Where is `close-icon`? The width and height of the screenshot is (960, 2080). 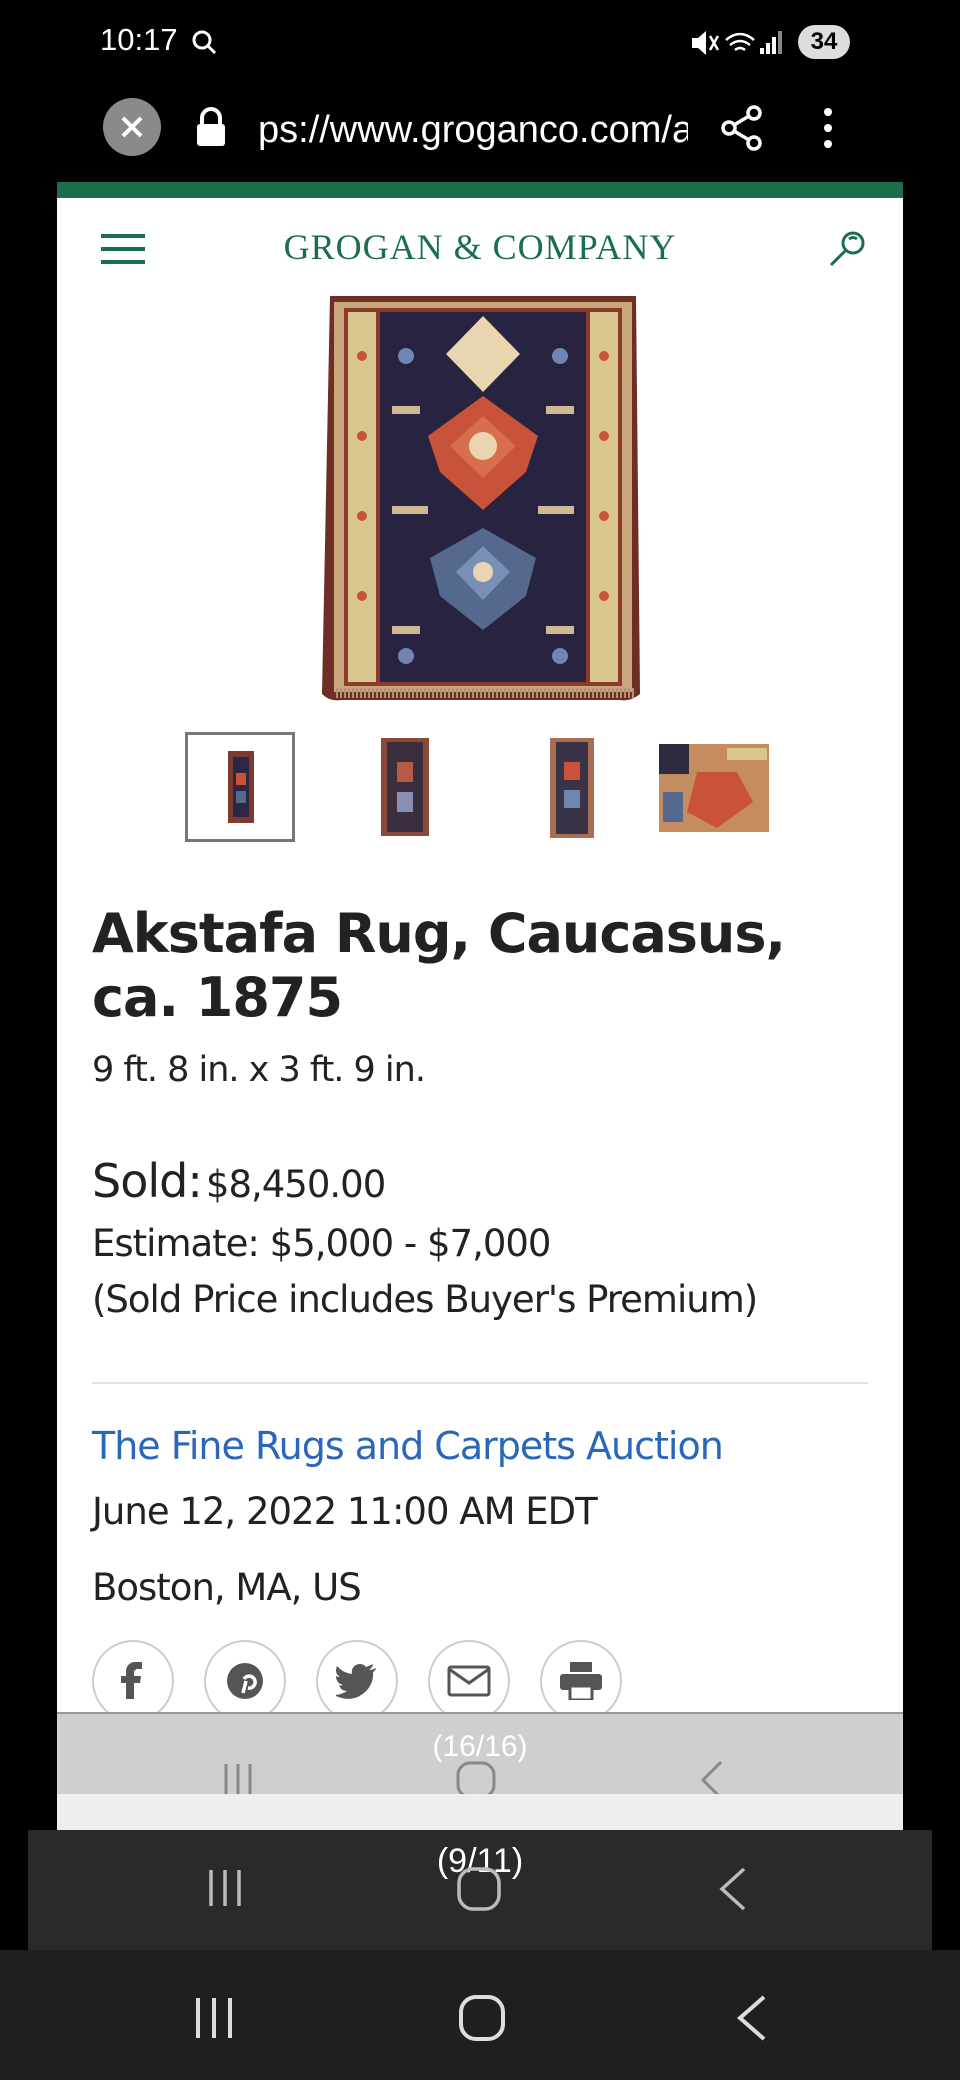 close-icon is located at coordinates (132, 127).